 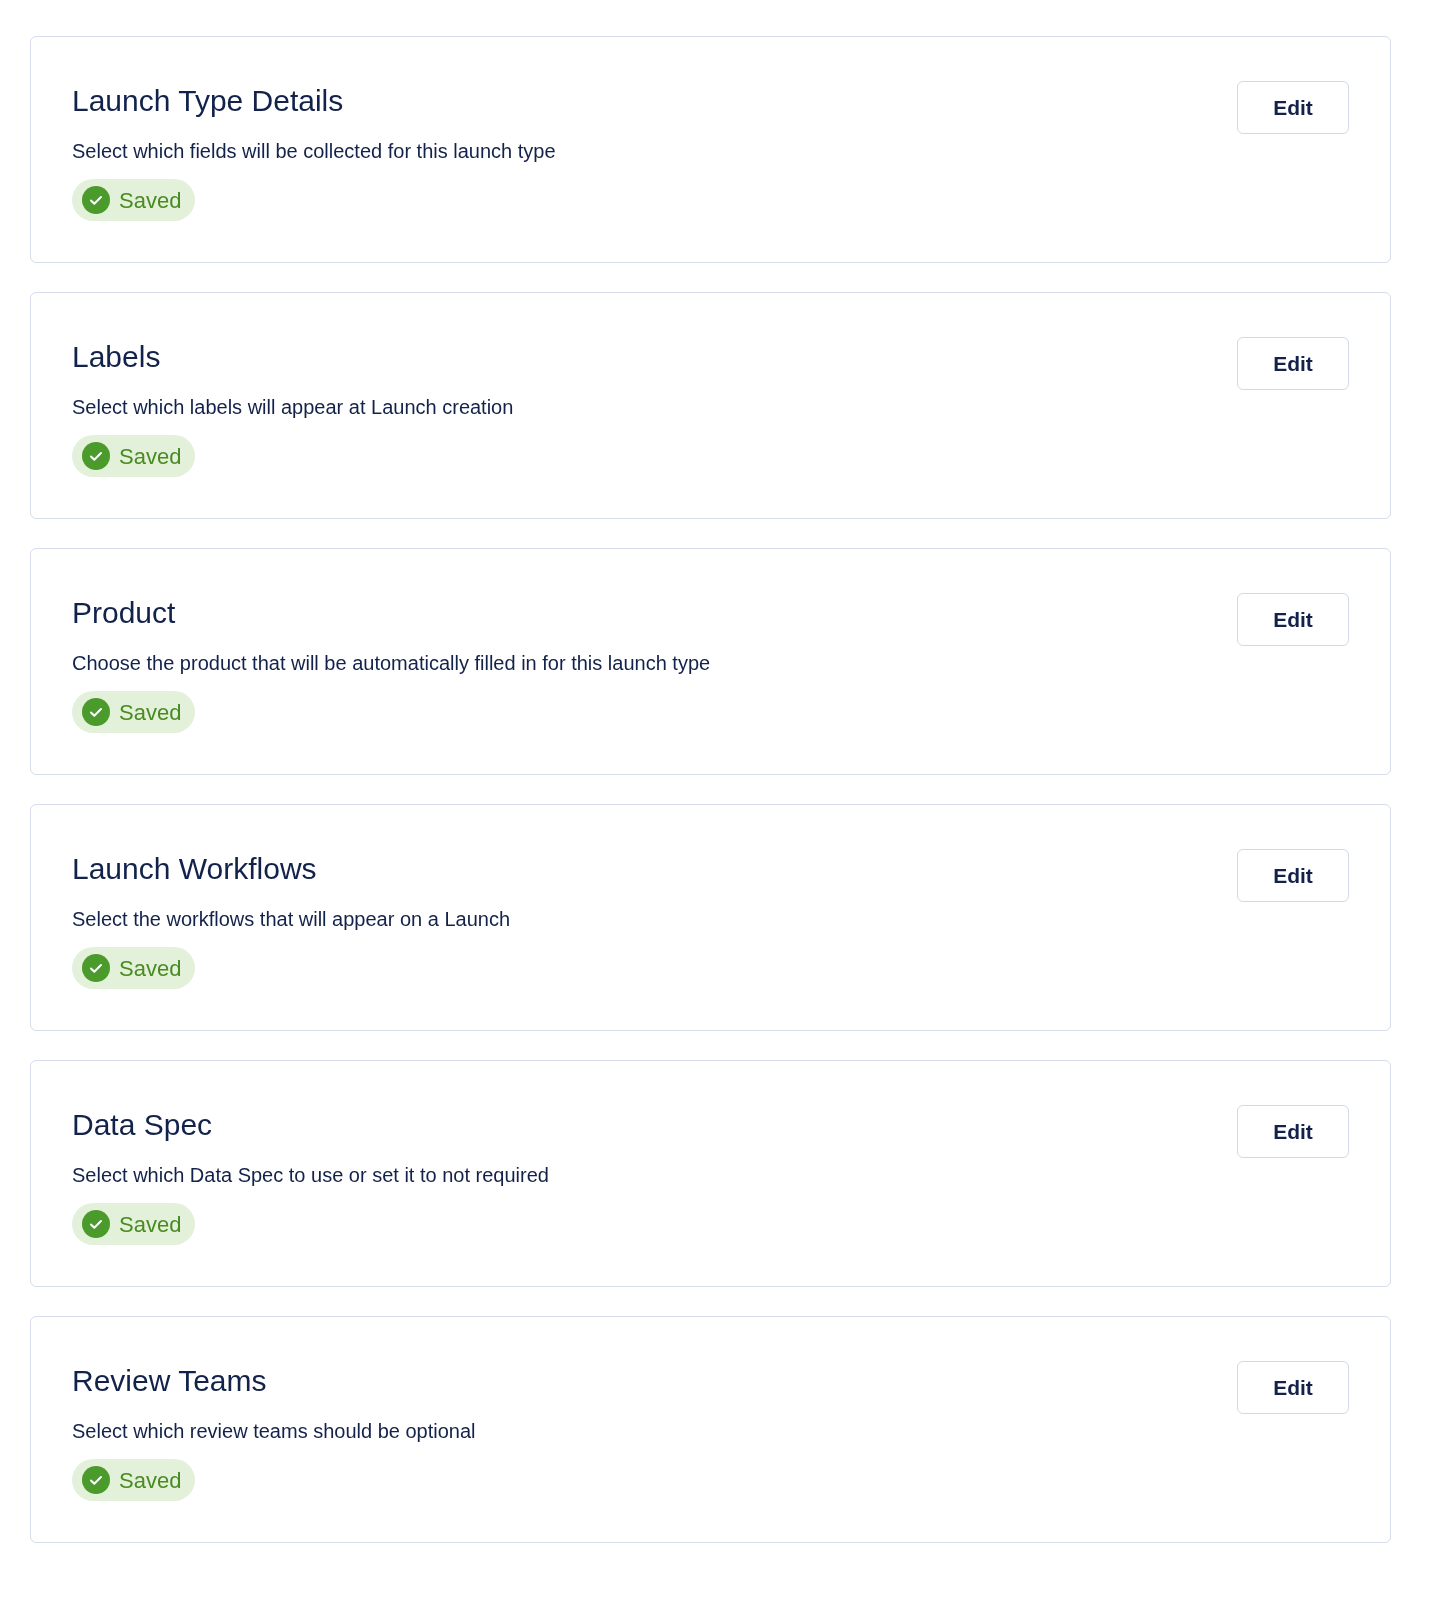 What do you see at coordinates (124, 613) in the screenshot?
I see `section-title: Product` at bounding box center [124, 613].